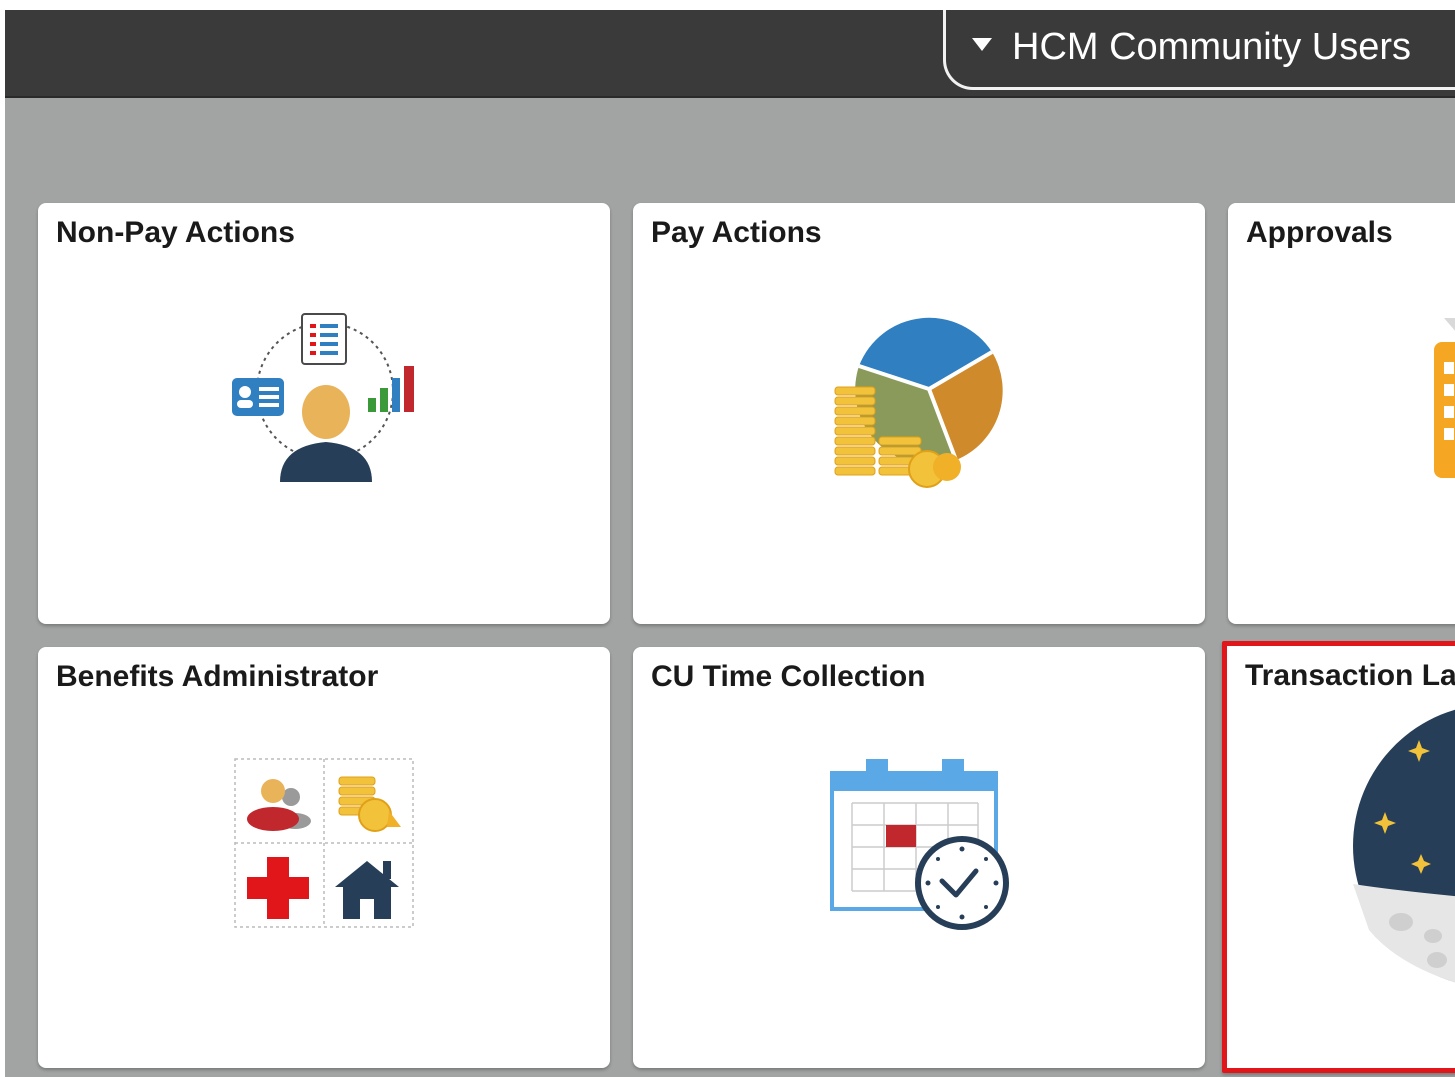  What do you see at coordinates (1341, 413) in the screenshot?
I see `tile-approvals: Approvals` at bounding box center [1341, 413].